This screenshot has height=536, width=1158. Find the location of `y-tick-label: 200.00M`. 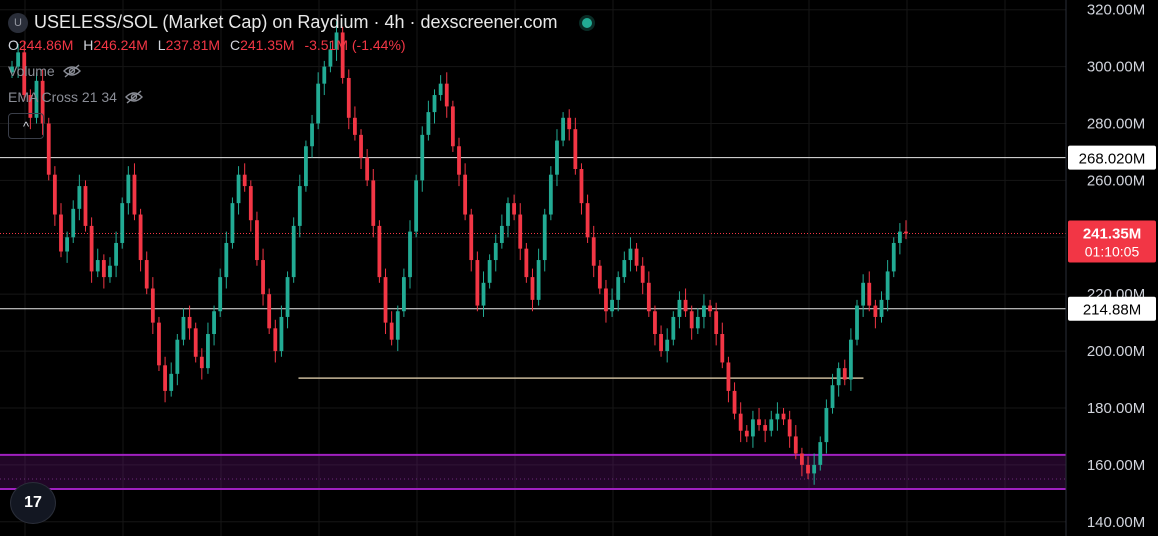

y-tick-label: 200.00M is located at coordinates (1116, 351).